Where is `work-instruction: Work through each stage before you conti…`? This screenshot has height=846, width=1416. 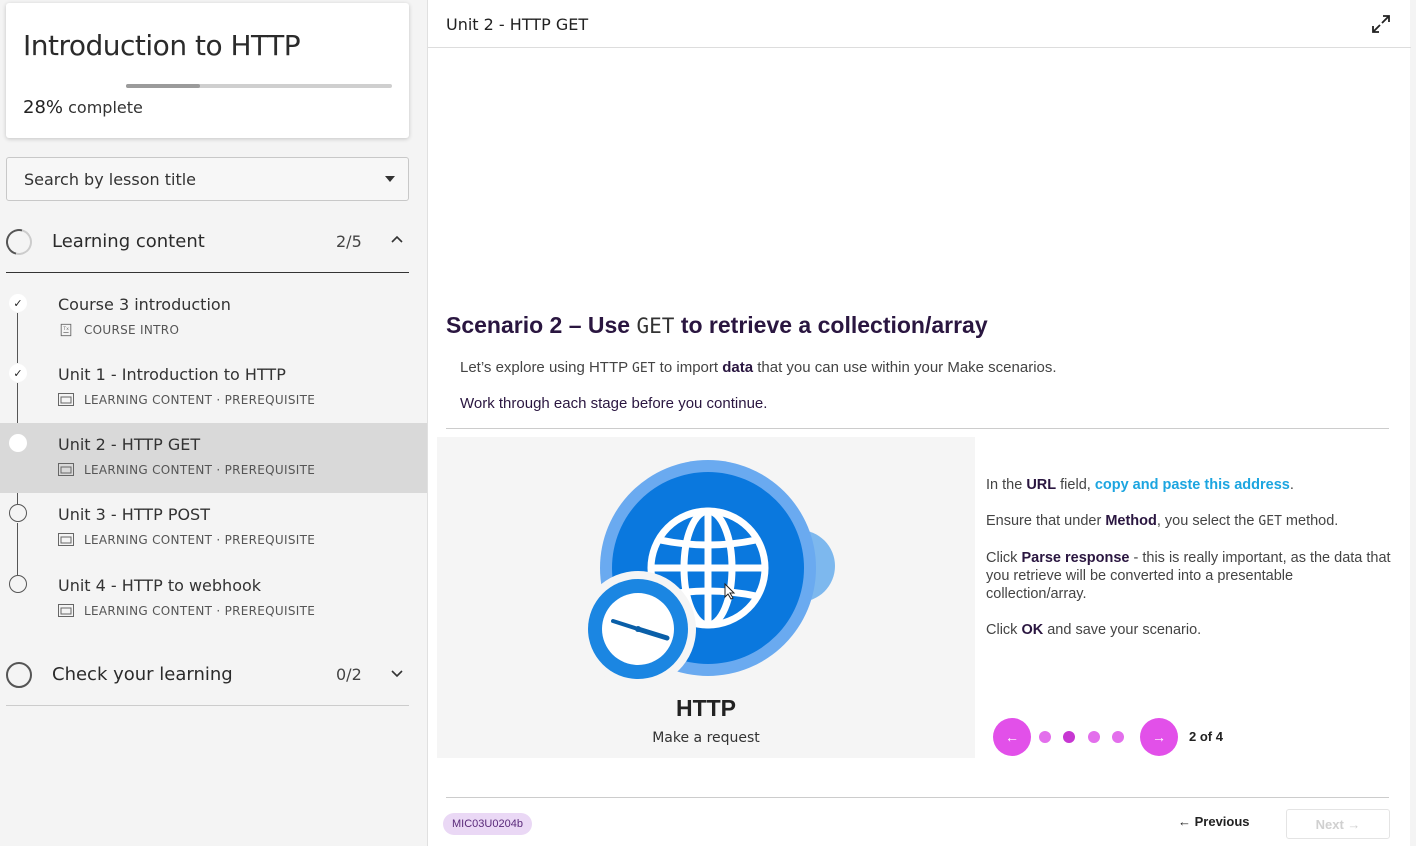 work-instruction: Work through each stage before you conti… is located at coordinates (614, 403).